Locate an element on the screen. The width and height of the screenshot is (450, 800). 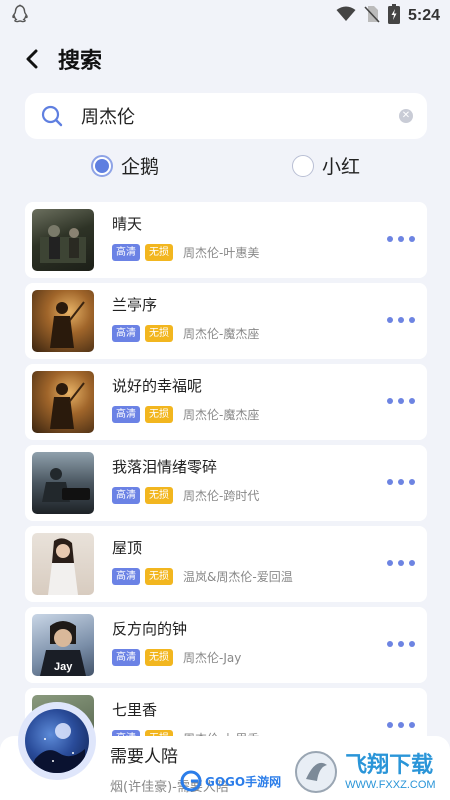
song-item: 晴天 高清 无损 周杰伦-叶惠美 is located at coordinates (226, 240).